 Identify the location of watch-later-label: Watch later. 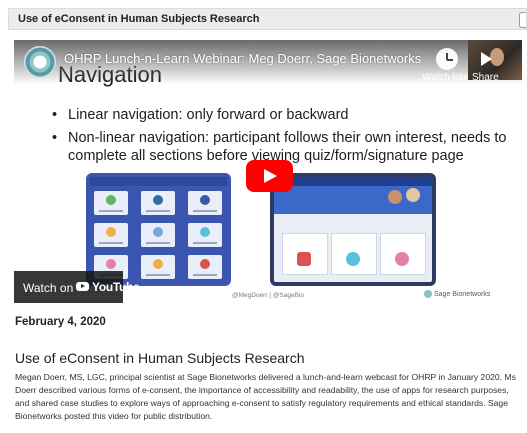
(447, 77).